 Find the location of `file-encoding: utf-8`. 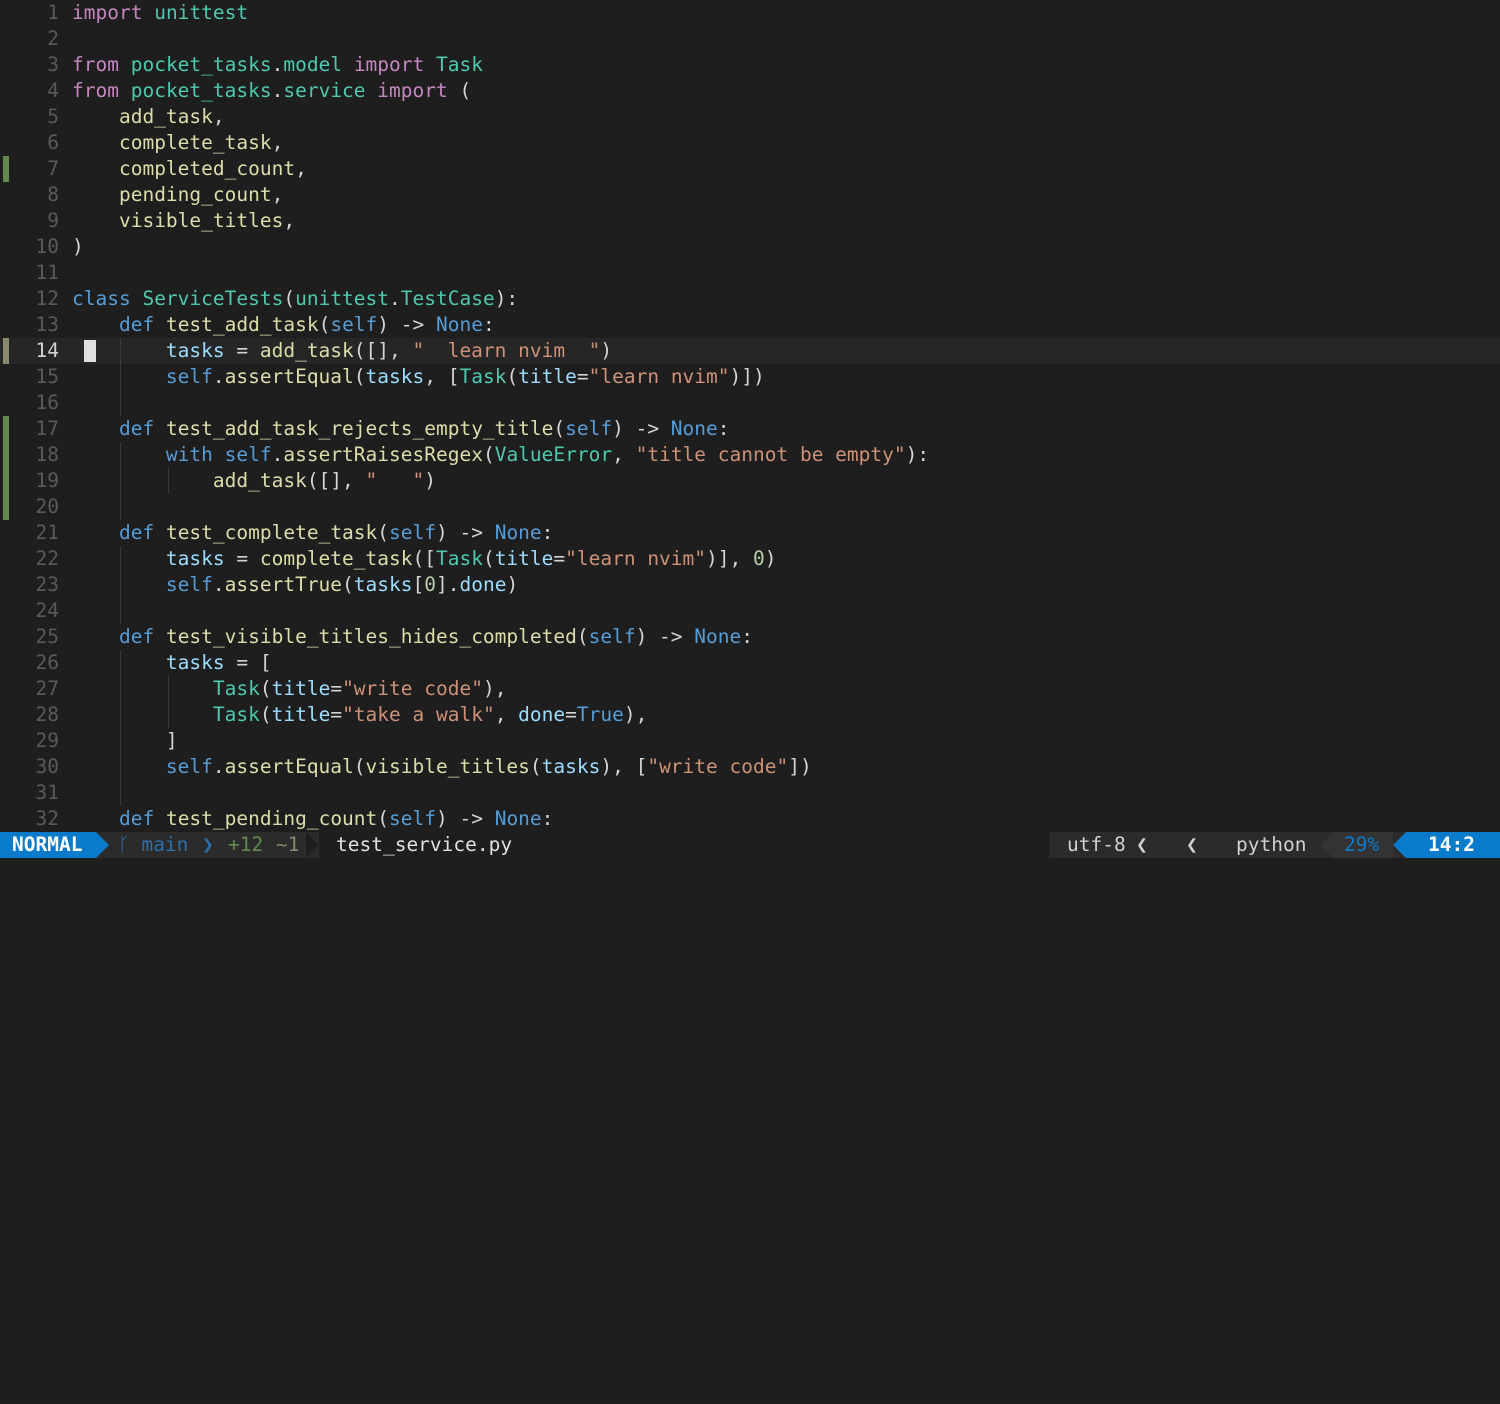

file-encoding: utf-8 is located at coordinates (1096, 844).